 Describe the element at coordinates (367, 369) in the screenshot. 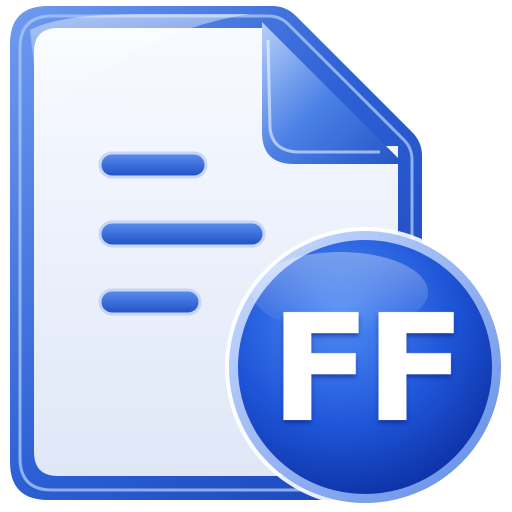

I see `badge-text: FF` at that location.